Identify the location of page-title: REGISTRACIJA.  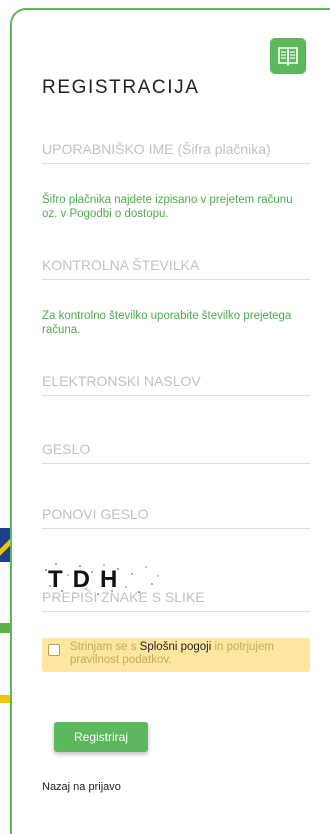
(121, 87).